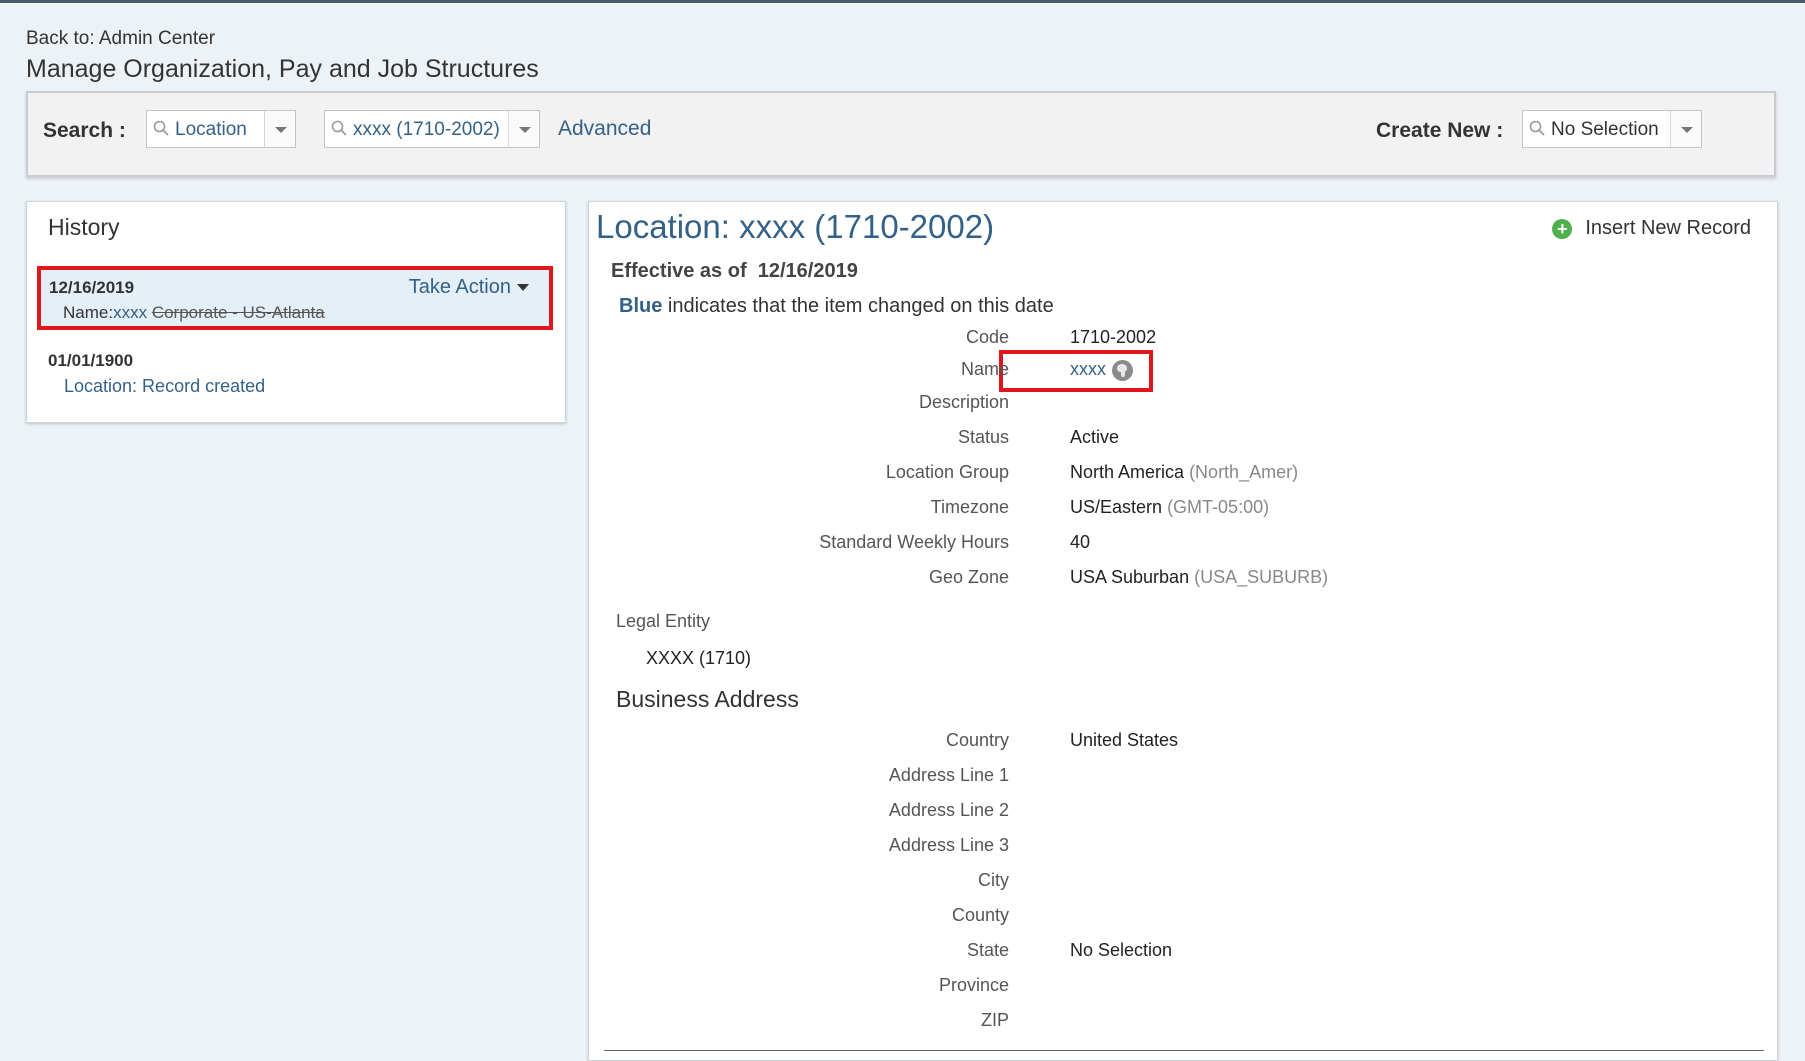  What do you see at coordinates (1139, 815) in the screenshot?
I see `address-row-line2: Address Line 2` at bounding box center [1139, 815].